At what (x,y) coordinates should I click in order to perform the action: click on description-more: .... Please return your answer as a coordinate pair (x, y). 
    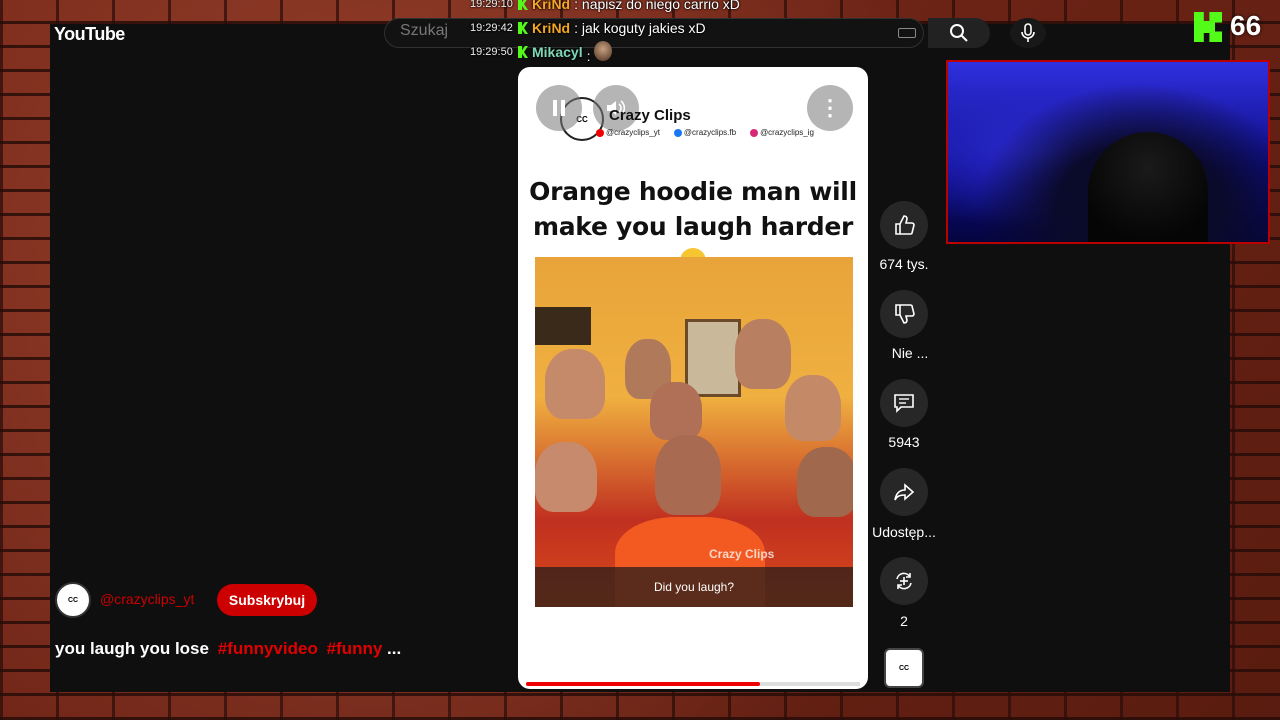
    Looking at the image, I should click on (394, 648).